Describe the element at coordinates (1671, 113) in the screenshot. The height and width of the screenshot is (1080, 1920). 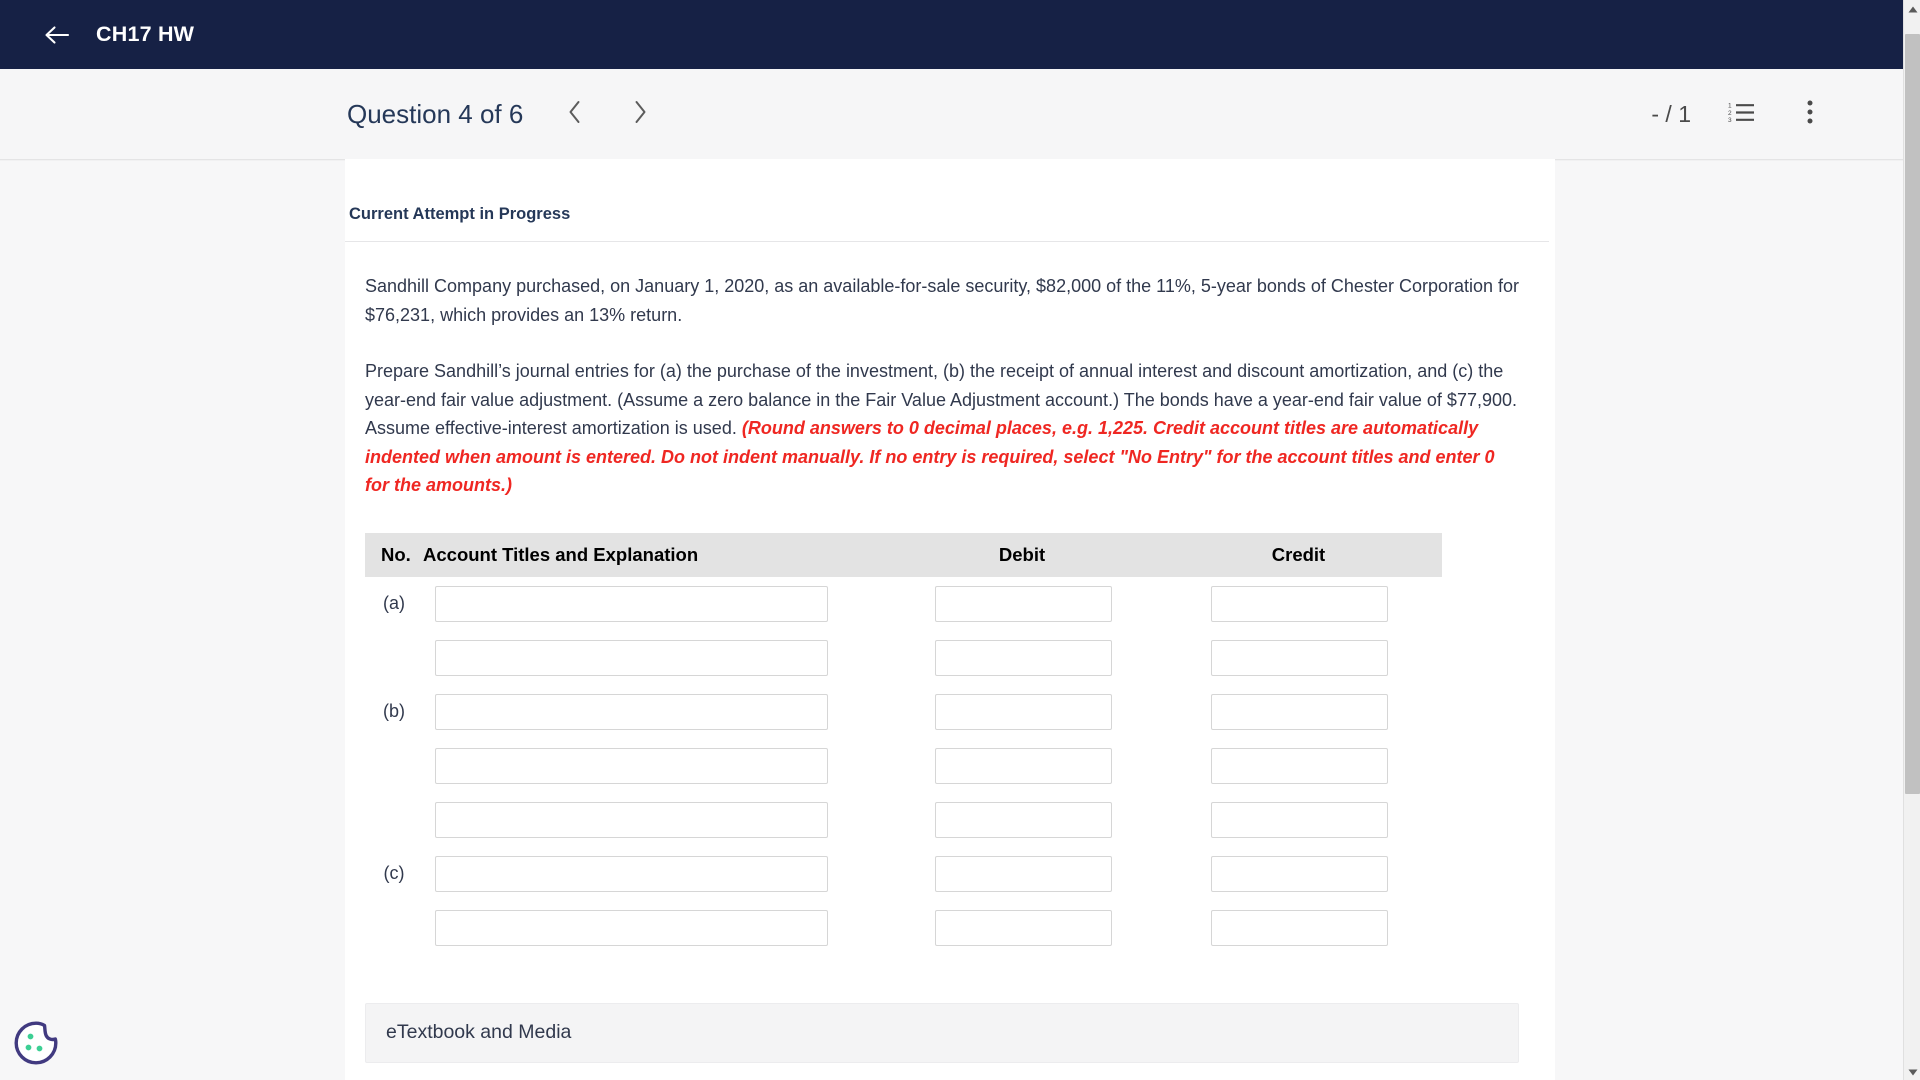
I see `score-display: - / 1` at that location.